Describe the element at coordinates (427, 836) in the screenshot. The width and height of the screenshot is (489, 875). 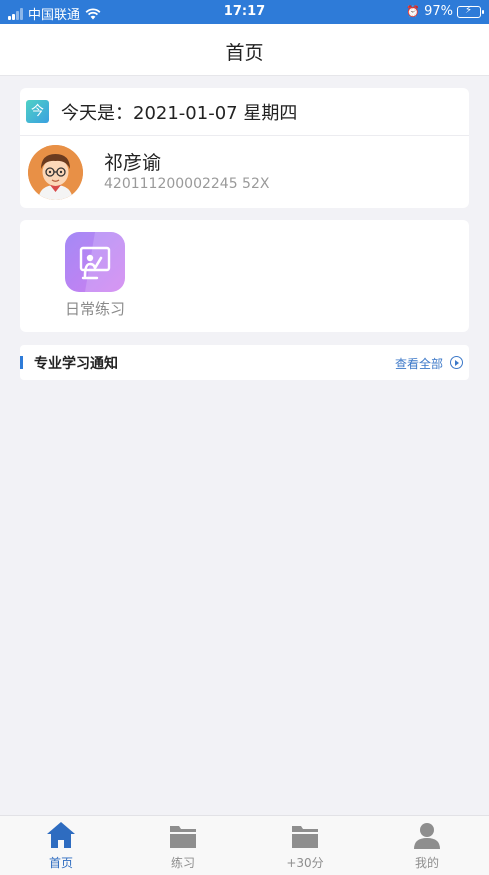
I see `person-icon` at that location.